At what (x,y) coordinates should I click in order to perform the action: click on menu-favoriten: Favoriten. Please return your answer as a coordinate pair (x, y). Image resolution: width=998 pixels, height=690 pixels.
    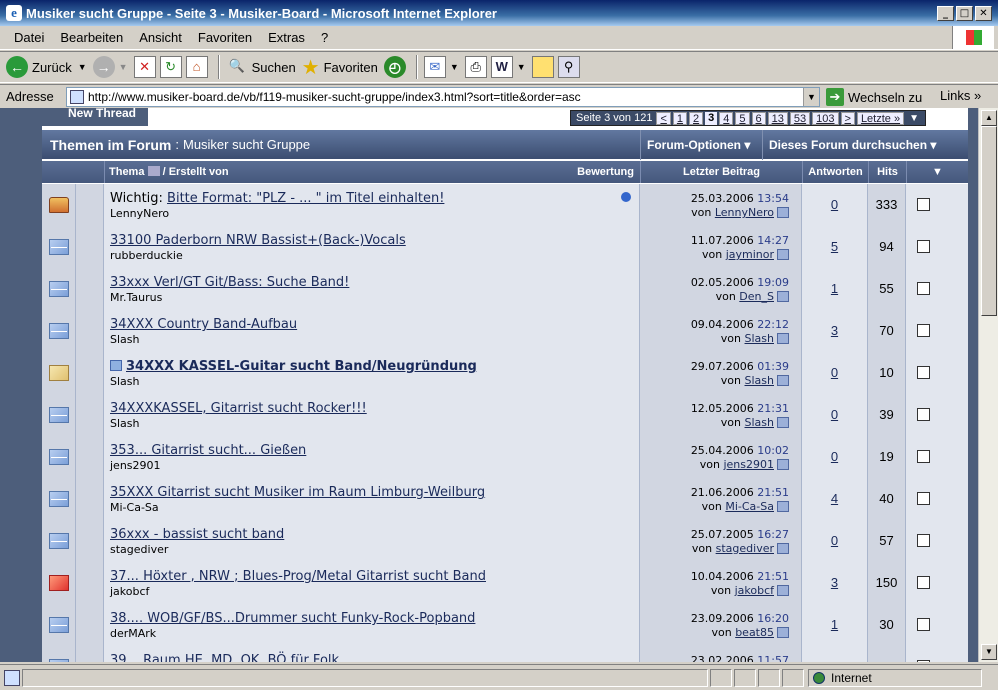
    Looking at the image, I should click on (225, 37).